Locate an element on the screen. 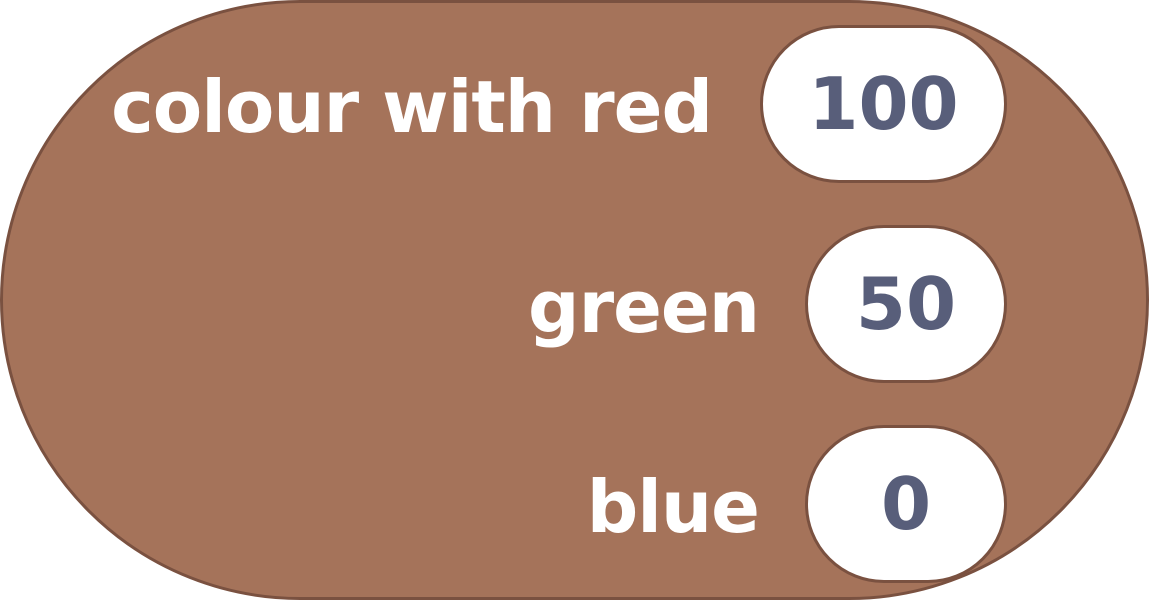 Image resolution: width=1149 pixels, height=600 pixels. red-value-input: 100 is located at coordinates (883, 104).